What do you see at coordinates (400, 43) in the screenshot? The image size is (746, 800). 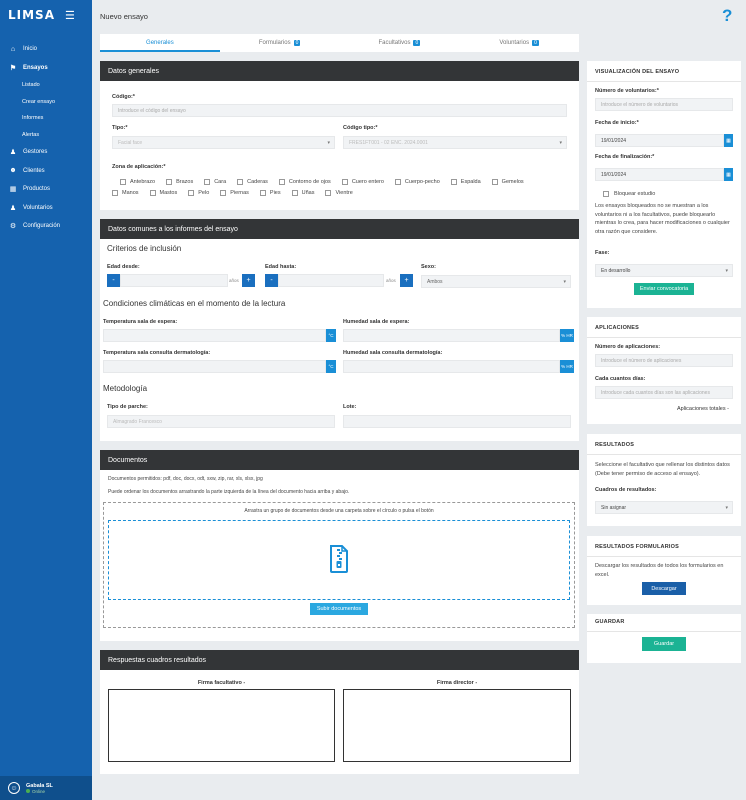 I see `tab-facultativos: Facultativos 0` at bounding box center [400, 43].